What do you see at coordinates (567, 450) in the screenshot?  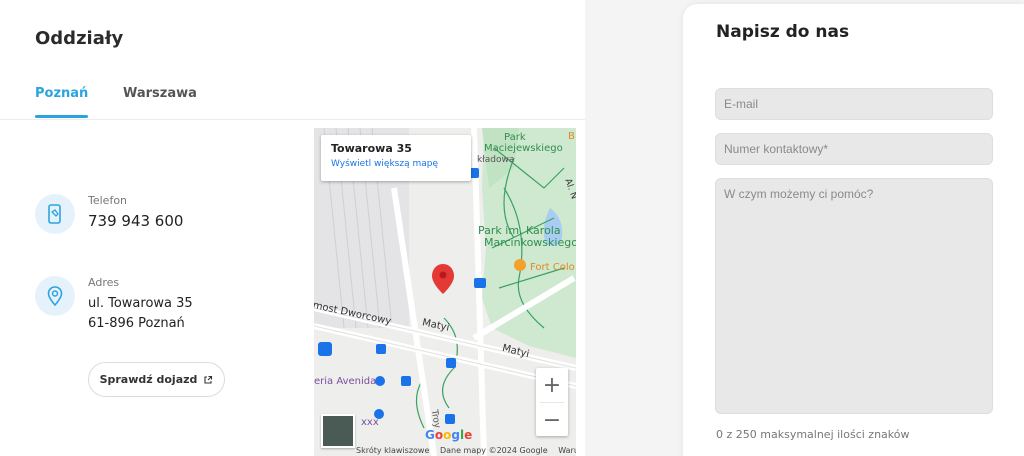 I see `terms-link: Warunki` at bounding box center [567, 450].